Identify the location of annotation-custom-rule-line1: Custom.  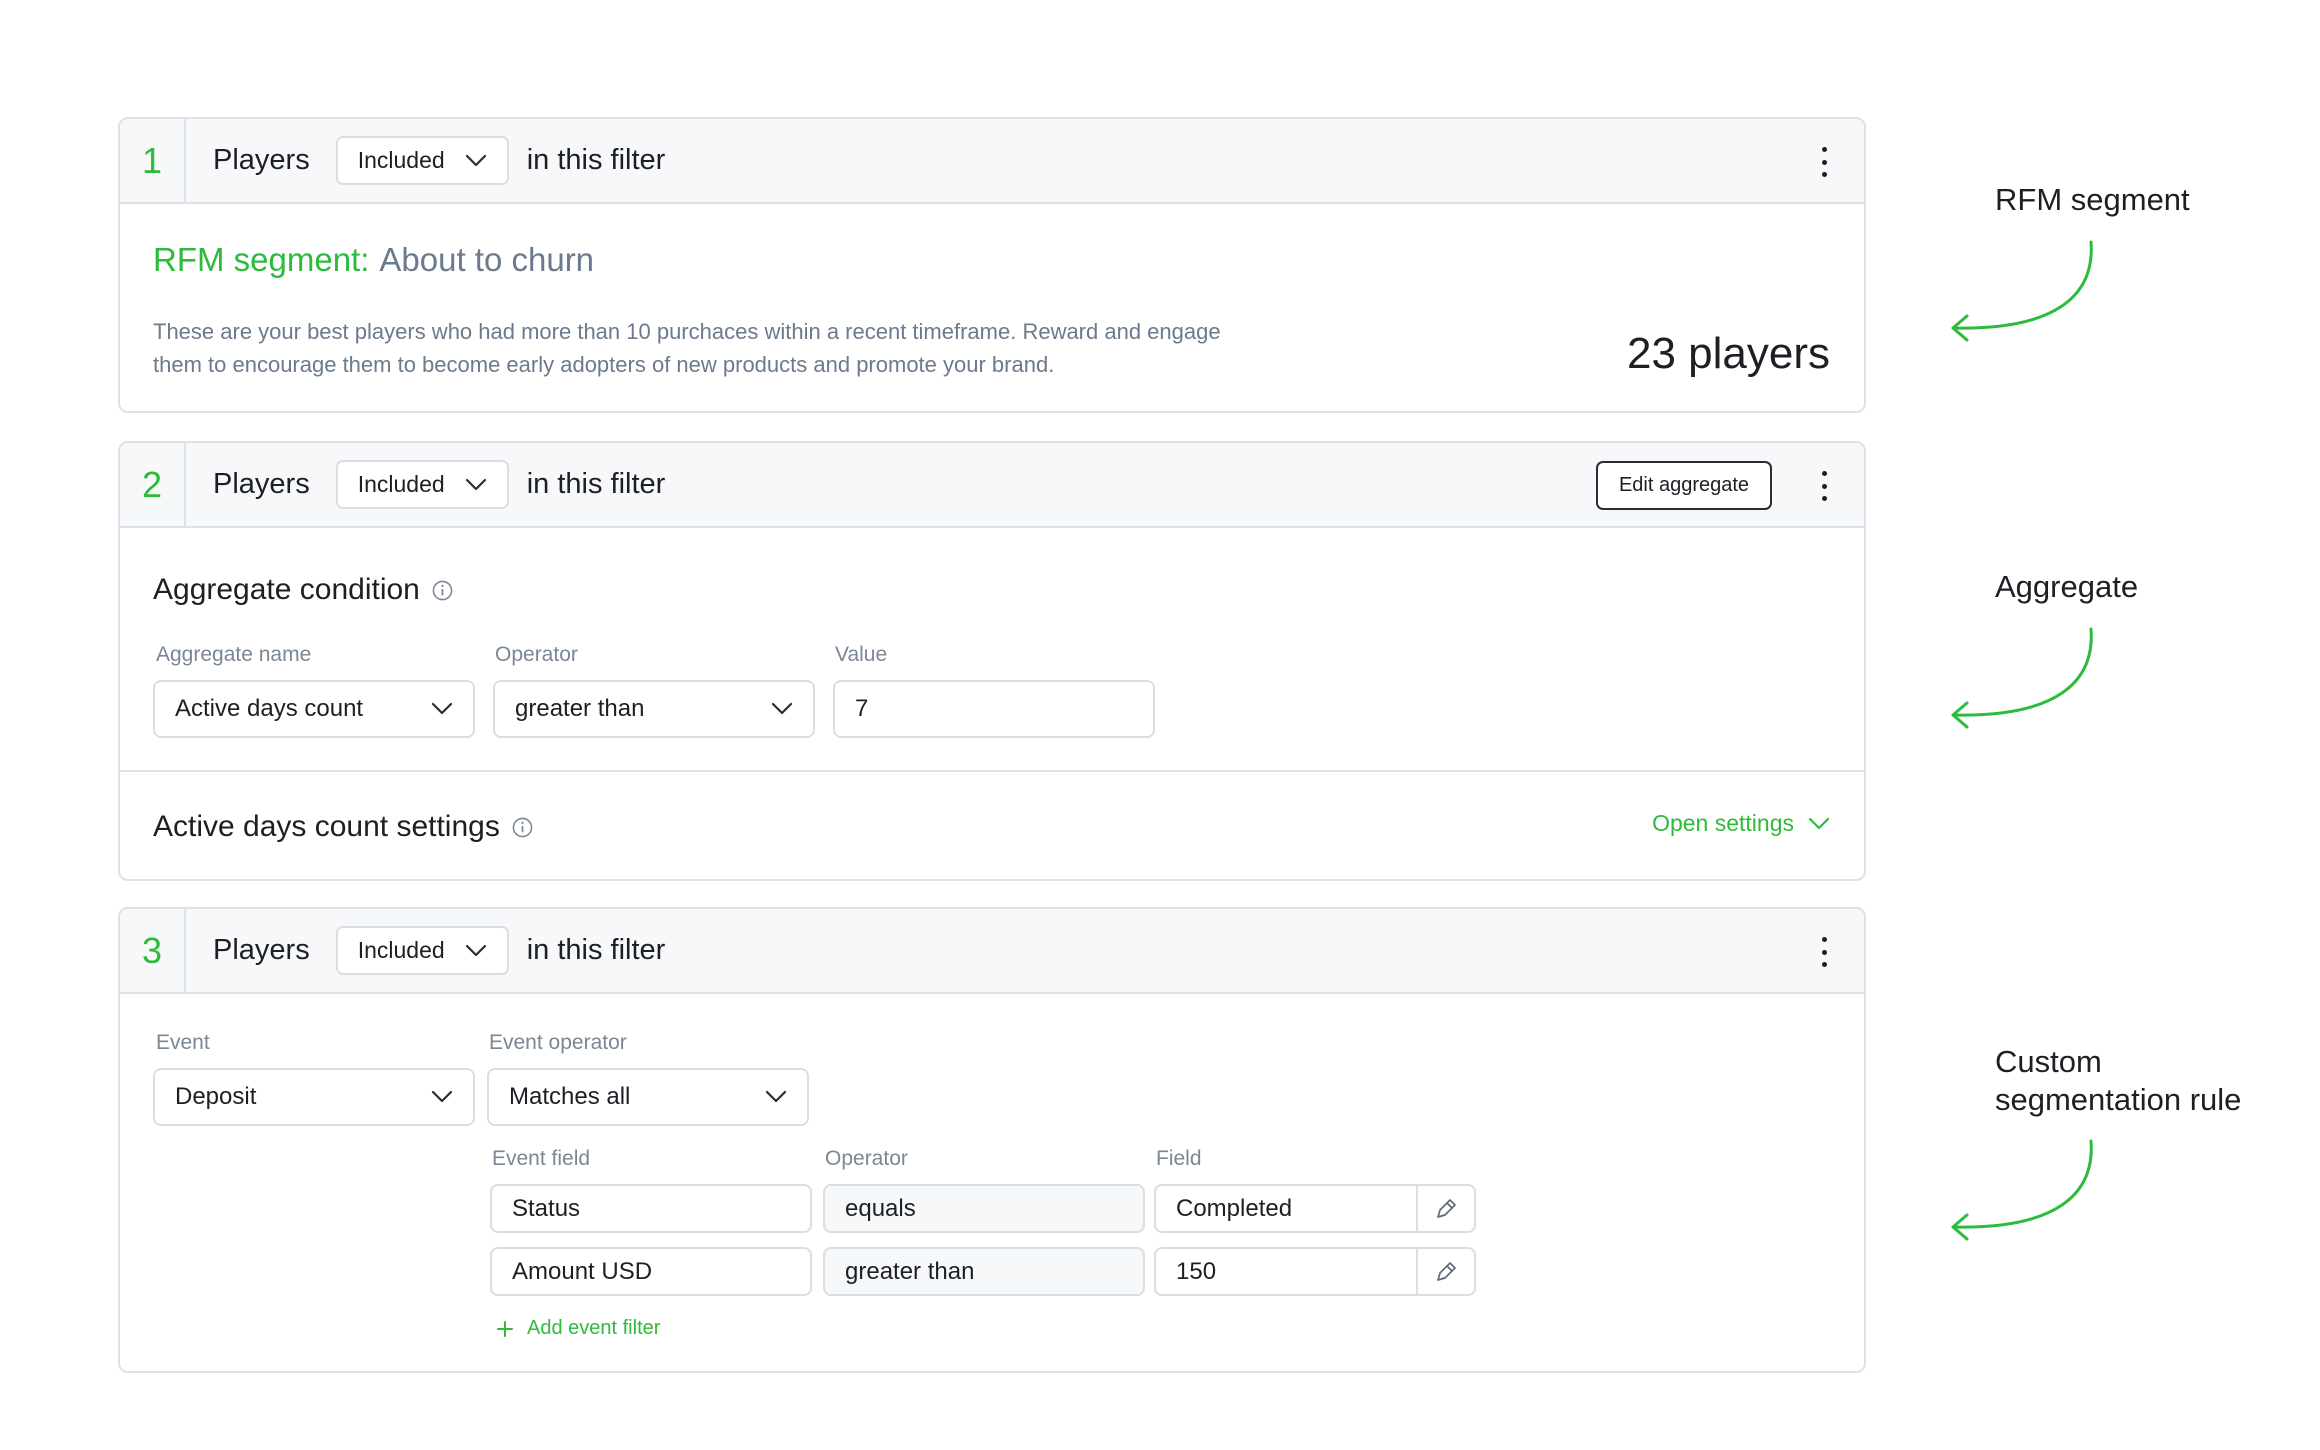
(2048, 1061).